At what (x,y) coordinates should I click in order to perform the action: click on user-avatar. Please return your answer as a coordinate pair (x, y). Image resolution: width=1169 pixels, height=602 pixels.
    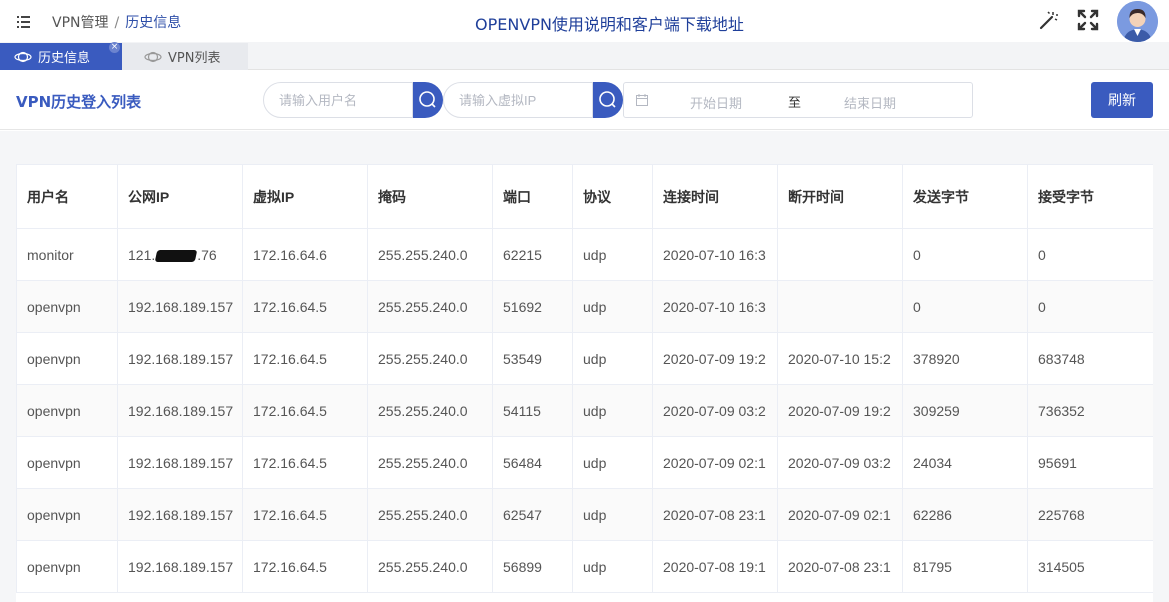
    Looking at the image, I should click on (1137, 21).